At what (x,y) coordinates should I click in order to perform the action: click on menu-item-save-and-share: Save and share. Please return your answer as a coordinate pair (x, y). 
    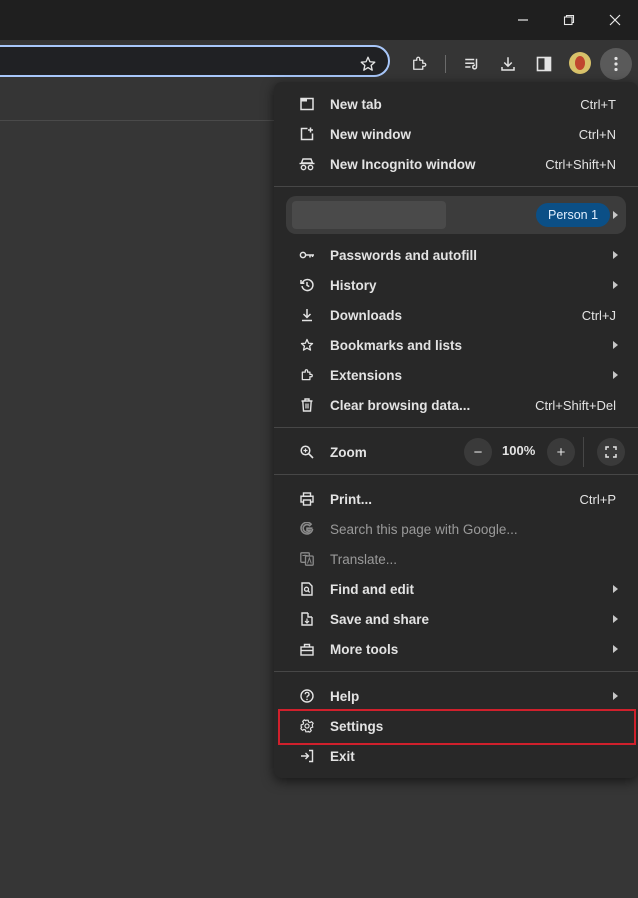
    Looking at the image, I should click on (456, 619).